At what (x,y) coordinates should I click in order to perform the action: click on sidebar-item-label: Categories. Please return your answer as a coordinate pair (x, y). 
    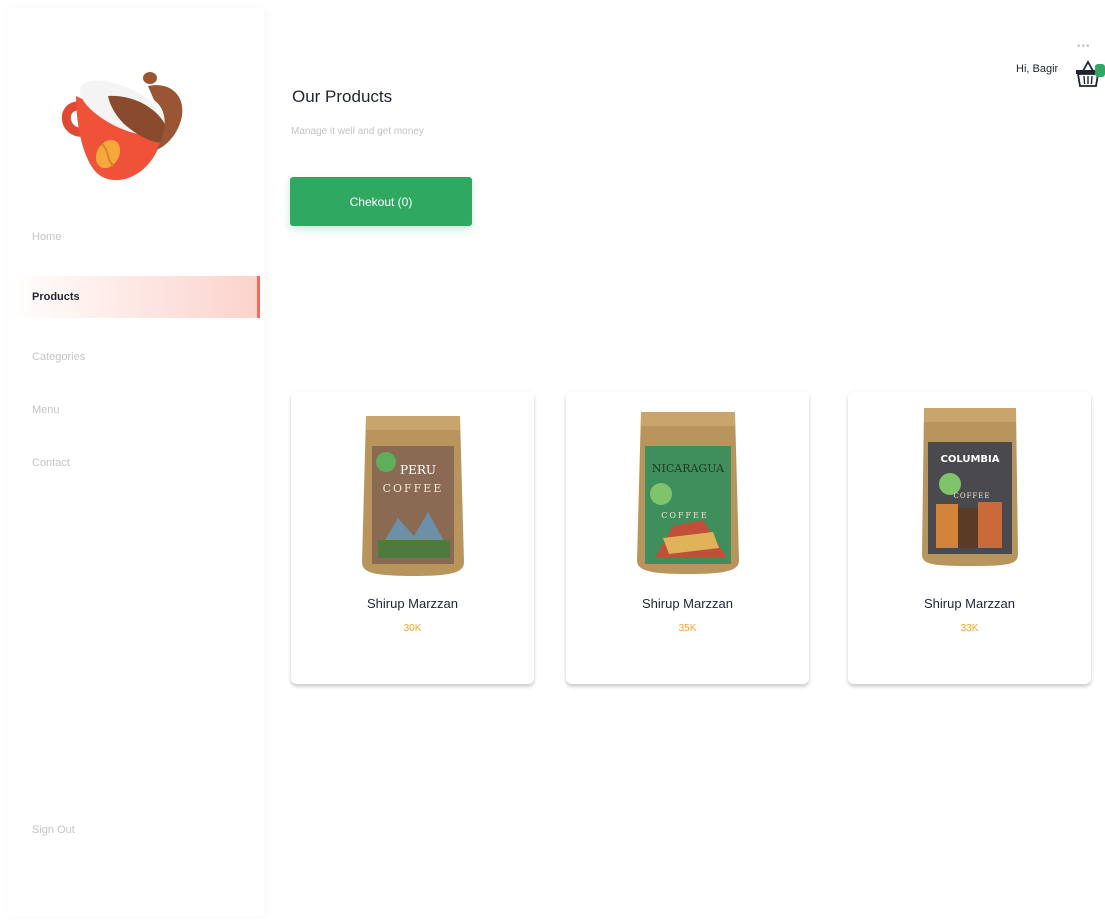
    Looking at the image, I should click on (59, 357).